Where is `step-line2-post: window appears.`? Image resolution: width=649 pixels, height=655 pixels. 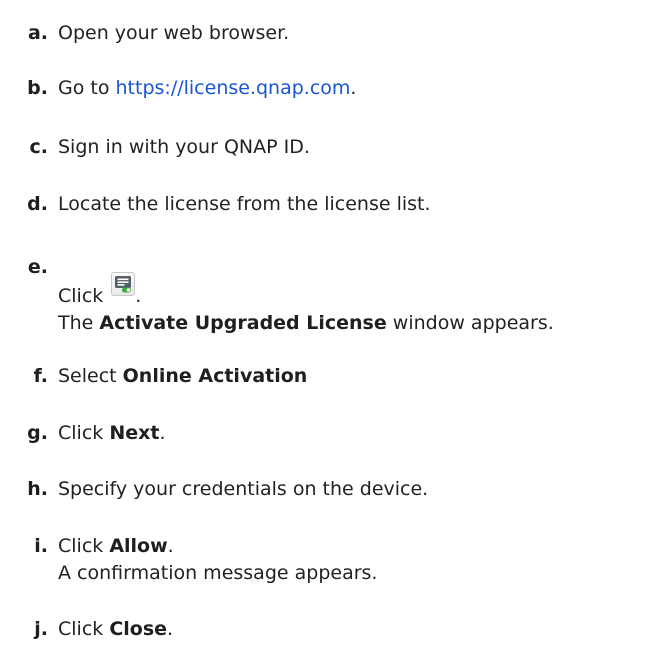 step-line2-post: window appears. is located at coordinates (470, 323).